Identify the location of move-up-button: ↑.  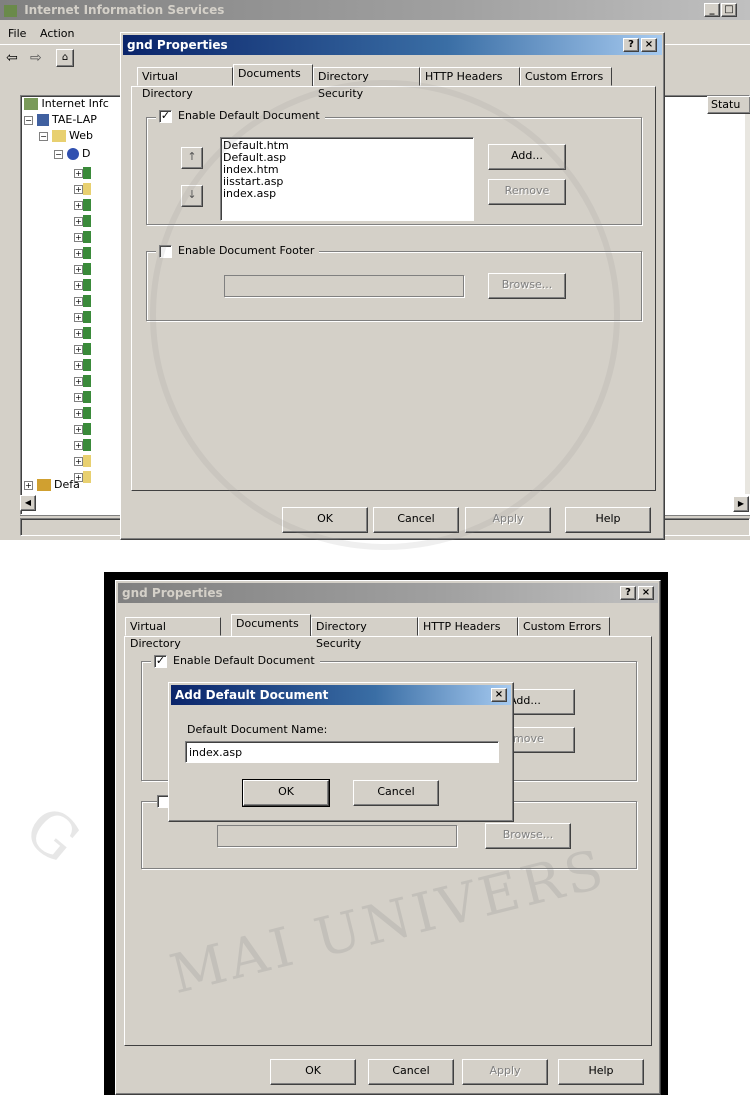
(192, 158).